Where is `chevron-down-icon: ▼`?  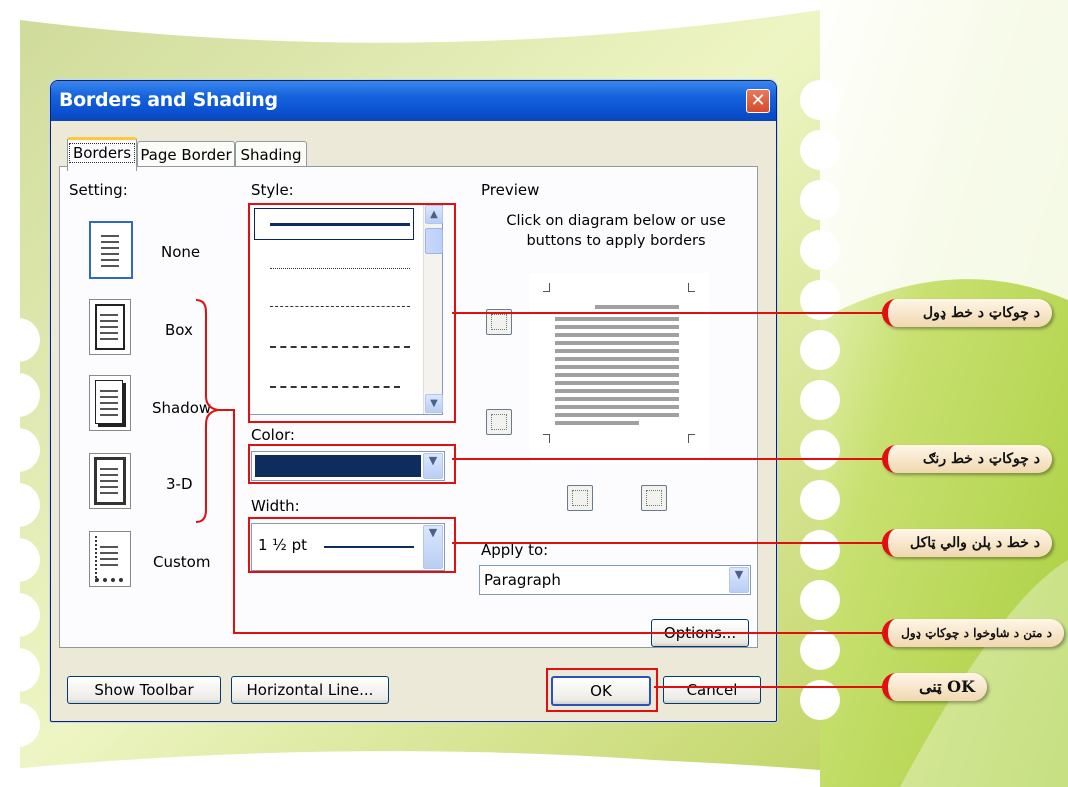 chevron-down-icon: ▼ is located at coordinates (739, 580).